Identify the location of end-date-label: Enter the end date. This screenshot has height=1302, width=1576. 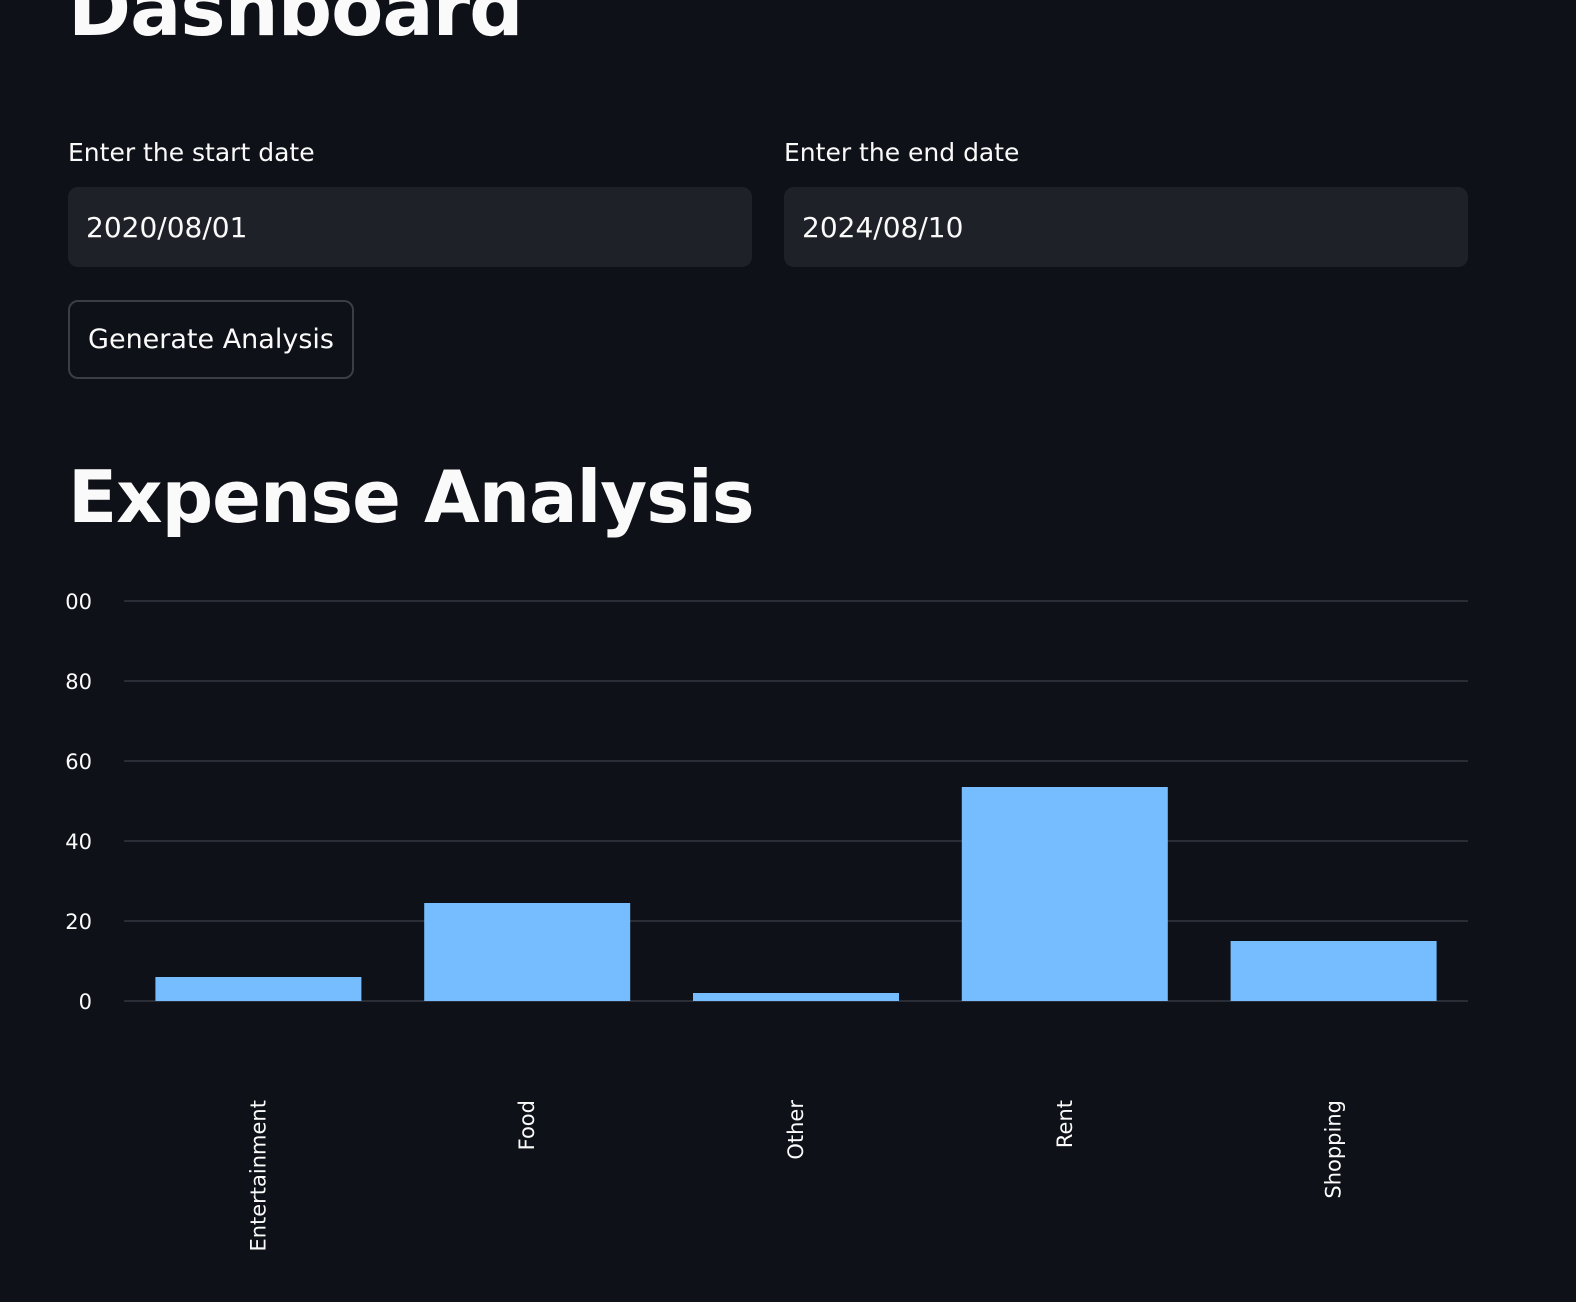
(902, 152).